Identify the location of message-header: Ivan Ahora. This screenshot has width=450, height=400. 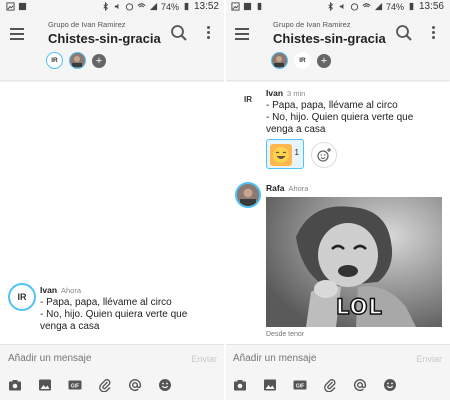
(60, 290).